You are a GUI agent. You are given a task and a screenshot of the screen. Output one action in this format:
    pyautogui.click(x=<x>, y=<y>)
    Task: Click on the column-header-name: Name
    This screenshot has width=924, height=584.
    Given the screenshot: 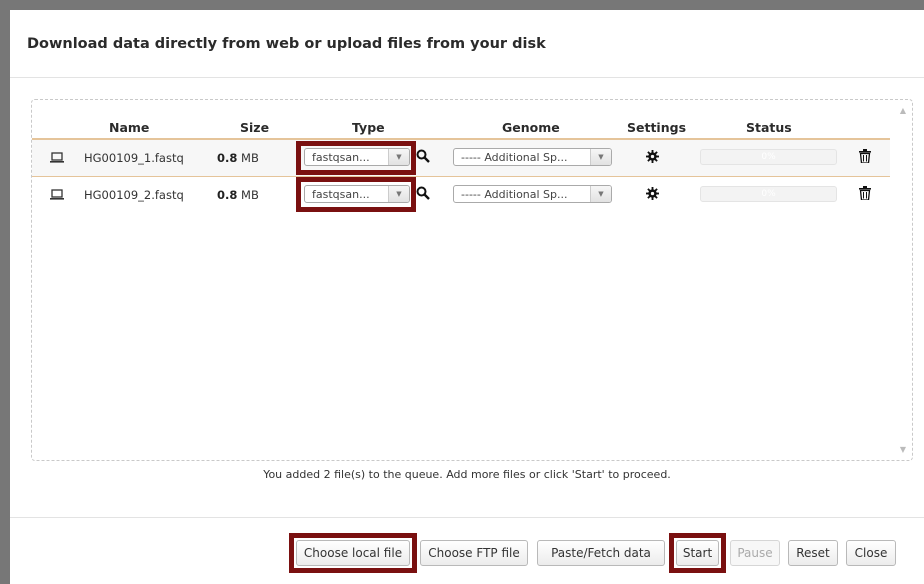 What is the action you would take?
    pyautogui.click(x=129, y=127)
    